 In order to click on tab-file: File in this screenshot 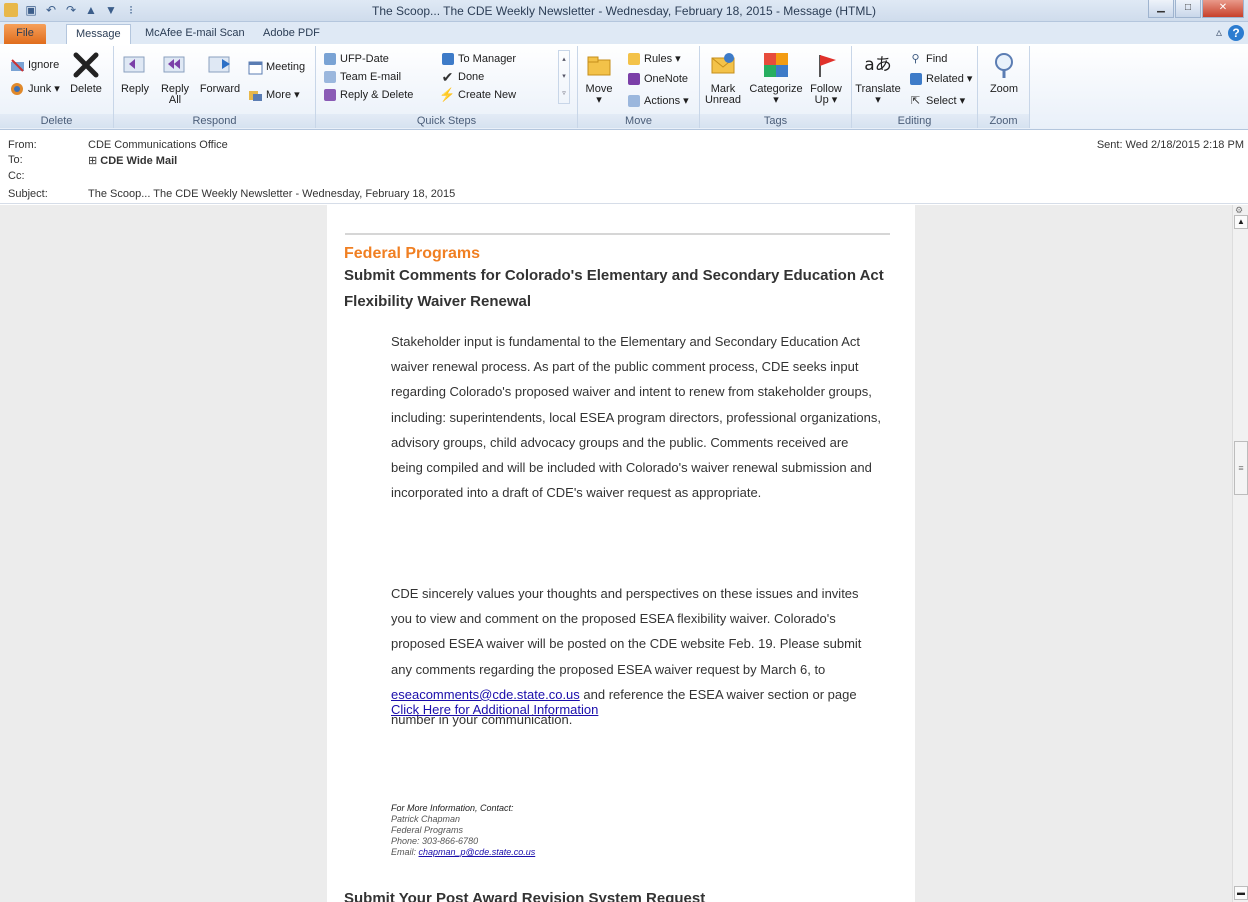, I will do `click(25, 34)`.